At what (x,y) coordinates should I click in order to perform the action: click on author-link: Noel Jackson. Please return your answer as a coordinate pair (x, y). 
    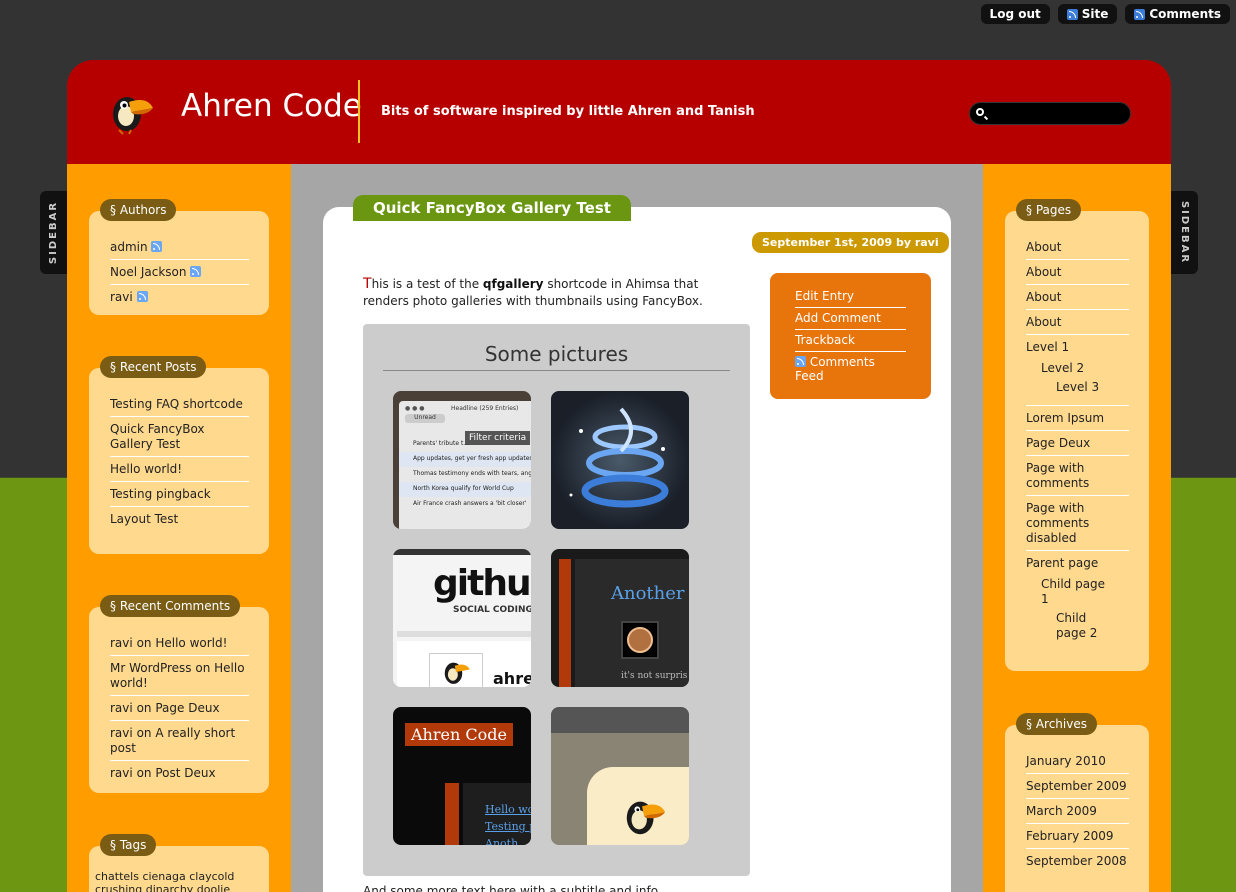
    Looking at the image, I should click on (148, 272).